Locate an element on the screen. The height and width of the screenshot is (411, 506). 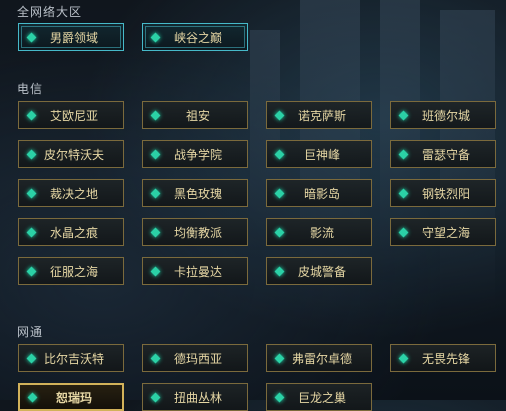
section-title-netcom: 网通 is located at coordinates (30, 332).